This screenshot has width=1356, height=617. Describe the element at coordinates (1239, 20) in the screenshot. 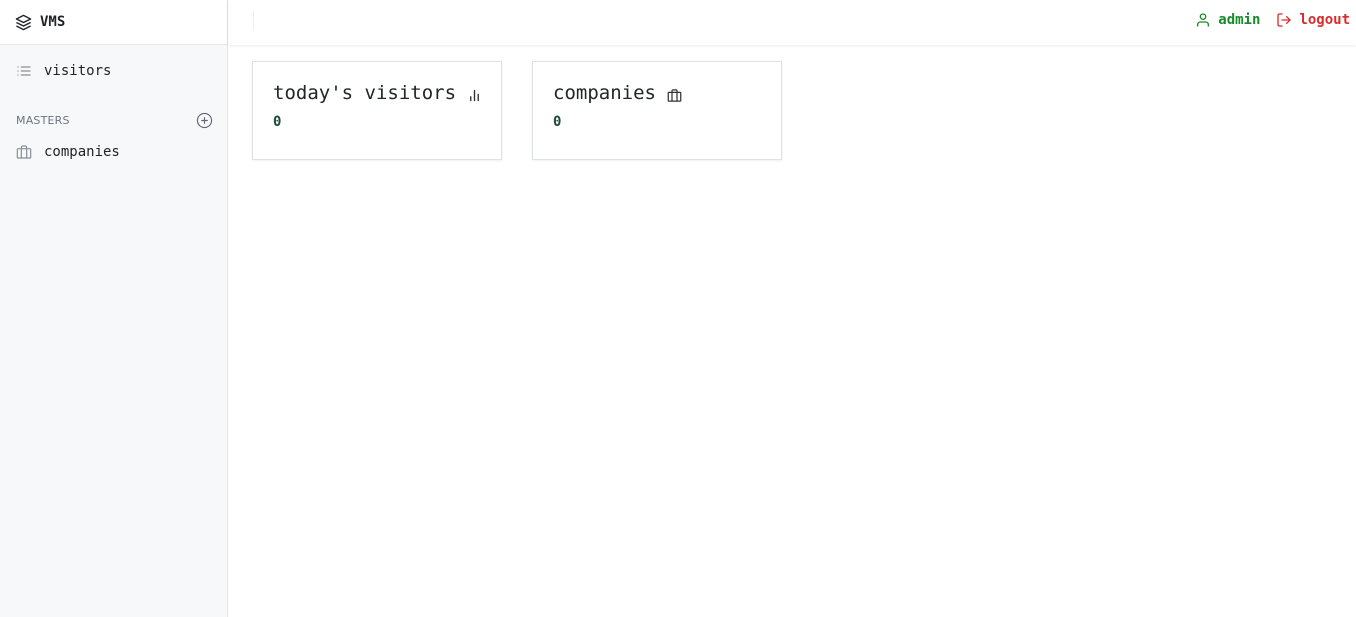

I see `user-name: admin` at that location.